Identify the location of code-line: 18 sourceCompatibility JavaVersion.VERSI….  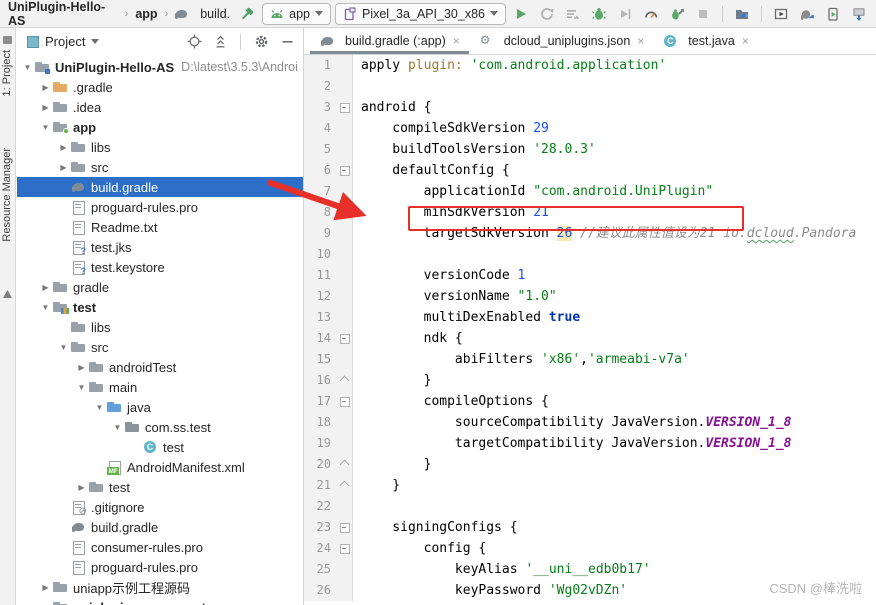
(590, 422).